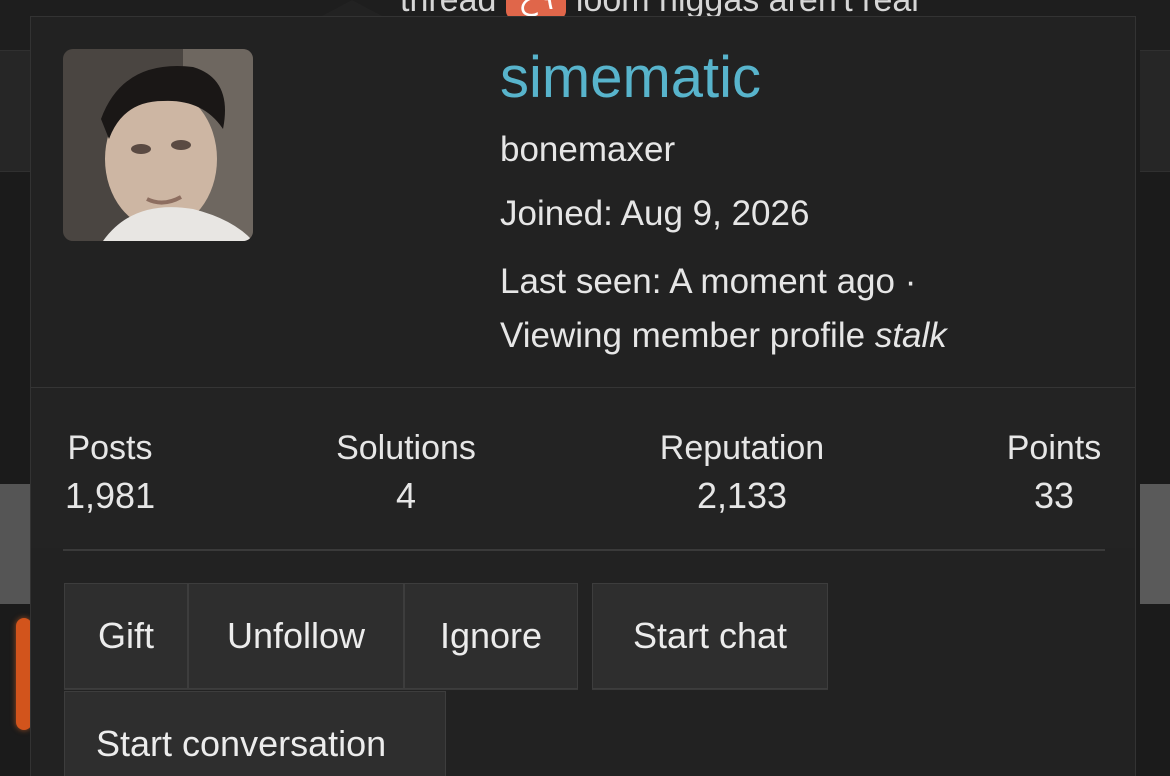 This screenshot has height=776, width=1170. I want to click on gift-button: Gift, so click(126, 636).